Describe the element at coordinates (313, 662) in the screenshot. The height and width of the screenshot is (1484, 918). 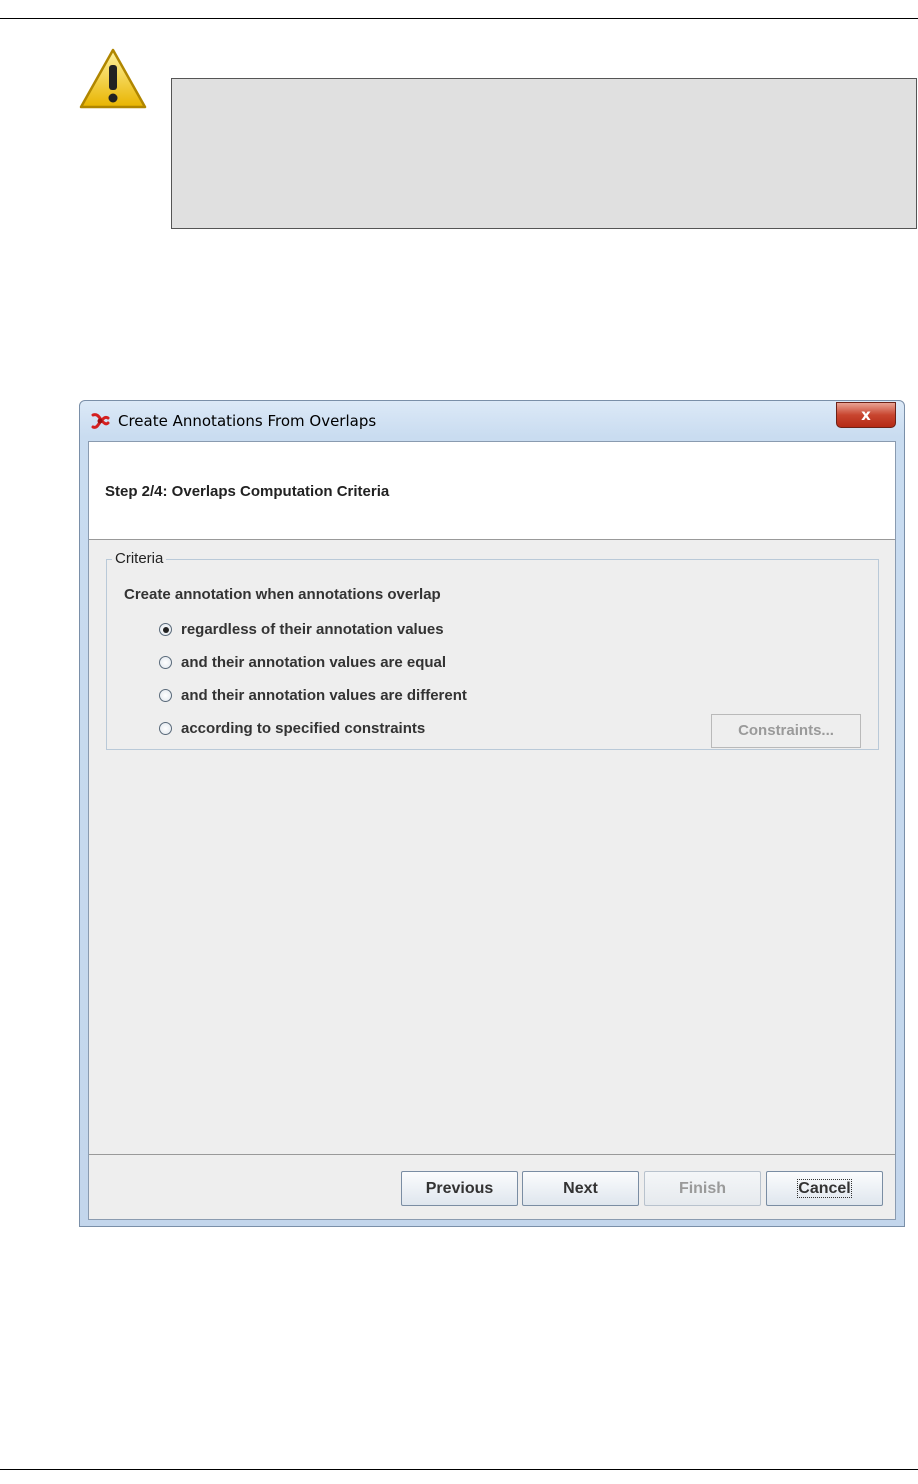
I see `radio-label: and their annotation values are equal` at that location.